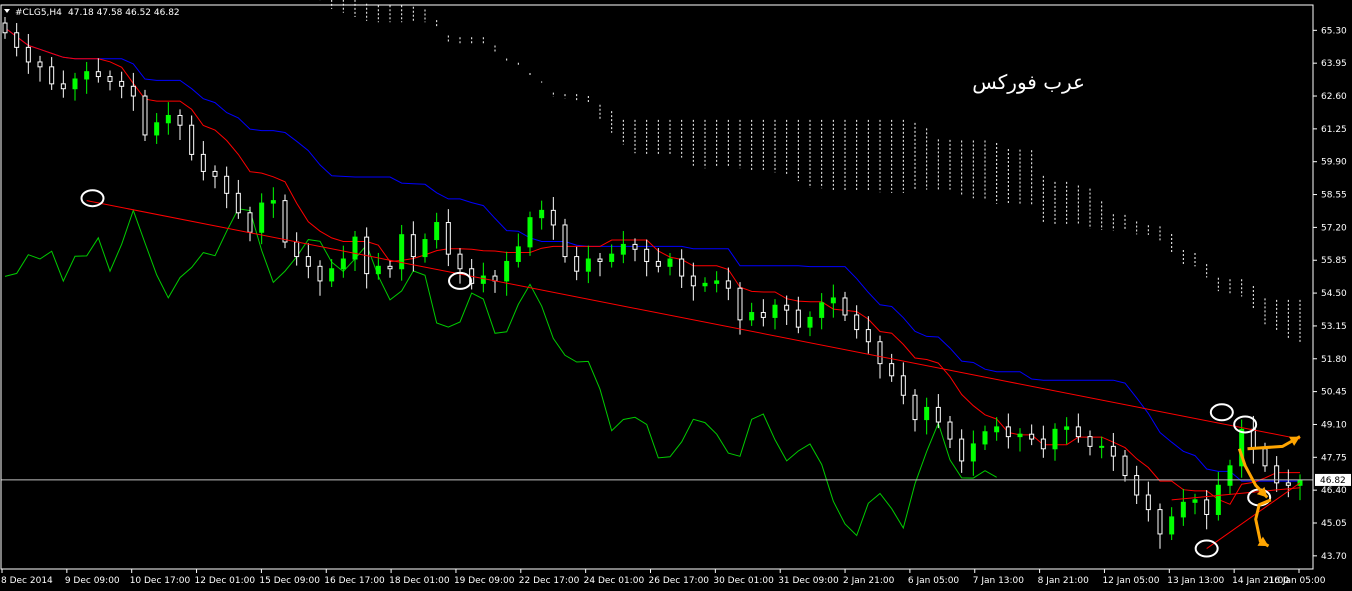 This screenshot has height=591, width=1352. Describe the element at coordinates (38, 13) in the screenshot. I see `symbol-label: #CLG5,H4` at that location.